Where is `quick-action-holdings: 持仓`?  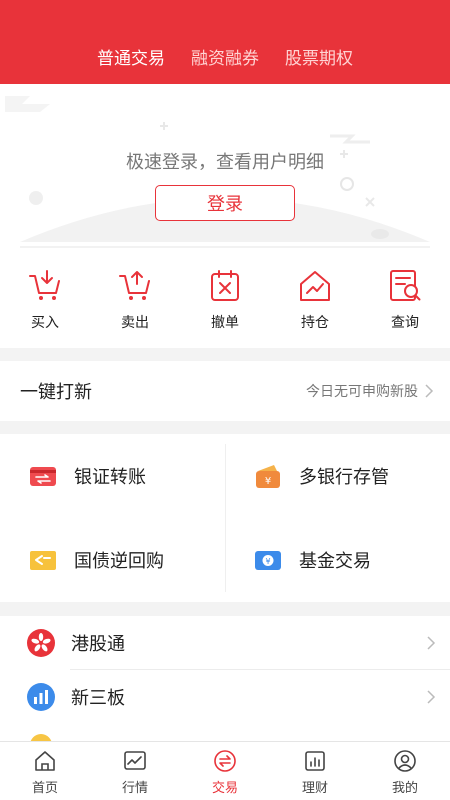 quick-action-holdings: 持仓 is located at coordinates (315, 303).